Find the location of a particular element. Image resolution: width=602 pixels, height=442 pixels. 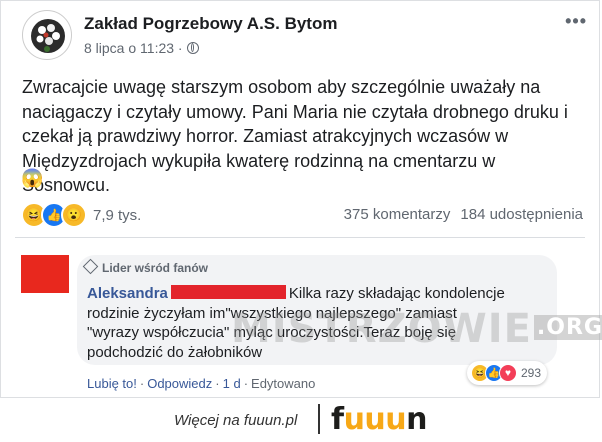

divider is located at coordinates (300, 237).